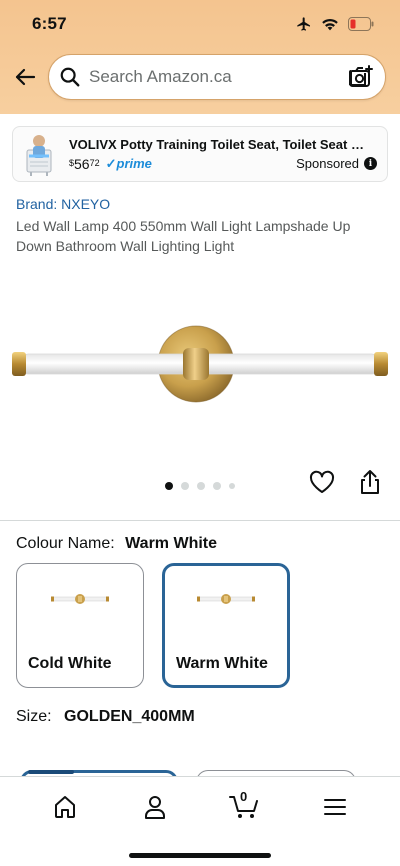  What do you see at coordinates (82, 163) in the screenshot?
I see `price-whole: 56` at bounding box center [82, 163].